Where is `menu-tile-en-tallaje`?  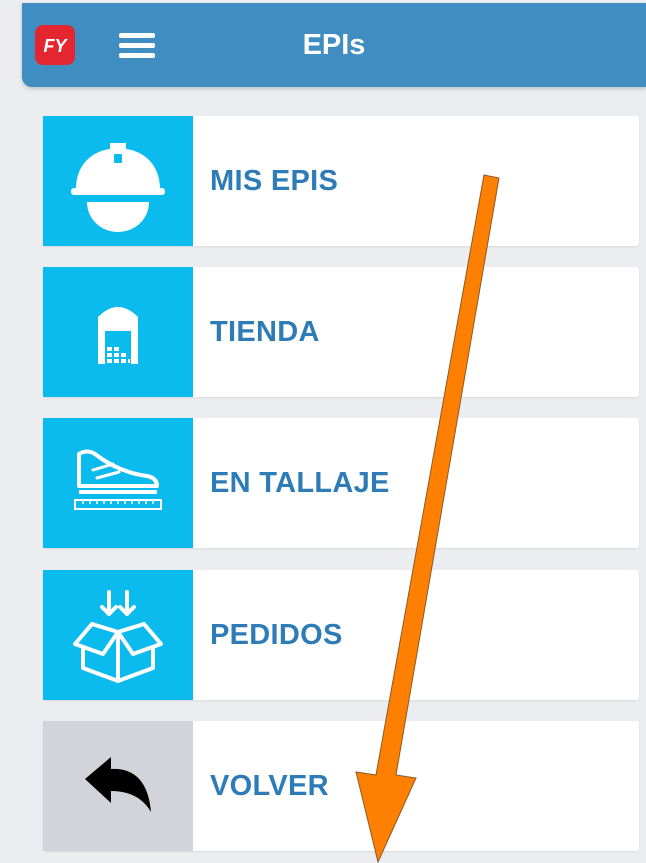 menu-tile-en-tallaje is located at coordinates (118, 483).